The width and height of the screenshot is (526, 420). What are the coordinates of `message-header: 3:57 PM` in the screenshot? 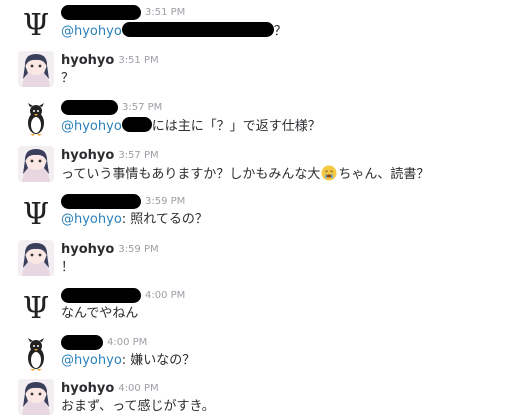 It's located at (111, 107).